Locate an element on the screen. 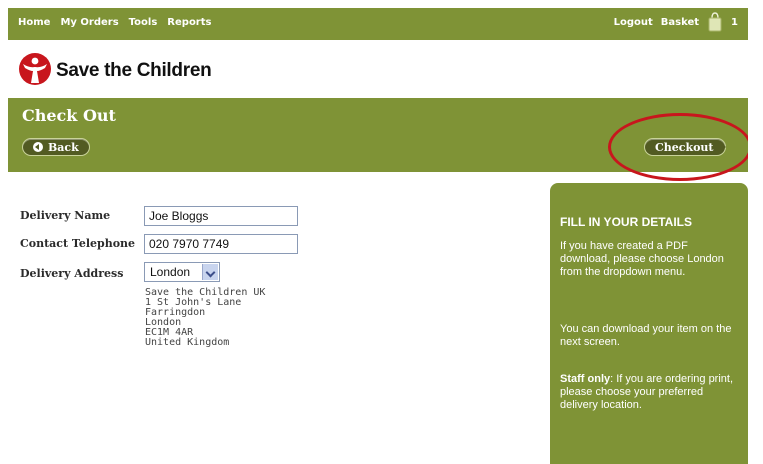  contact-telephone-input: 020 7970 7749 is located at coordinates (221, 244).